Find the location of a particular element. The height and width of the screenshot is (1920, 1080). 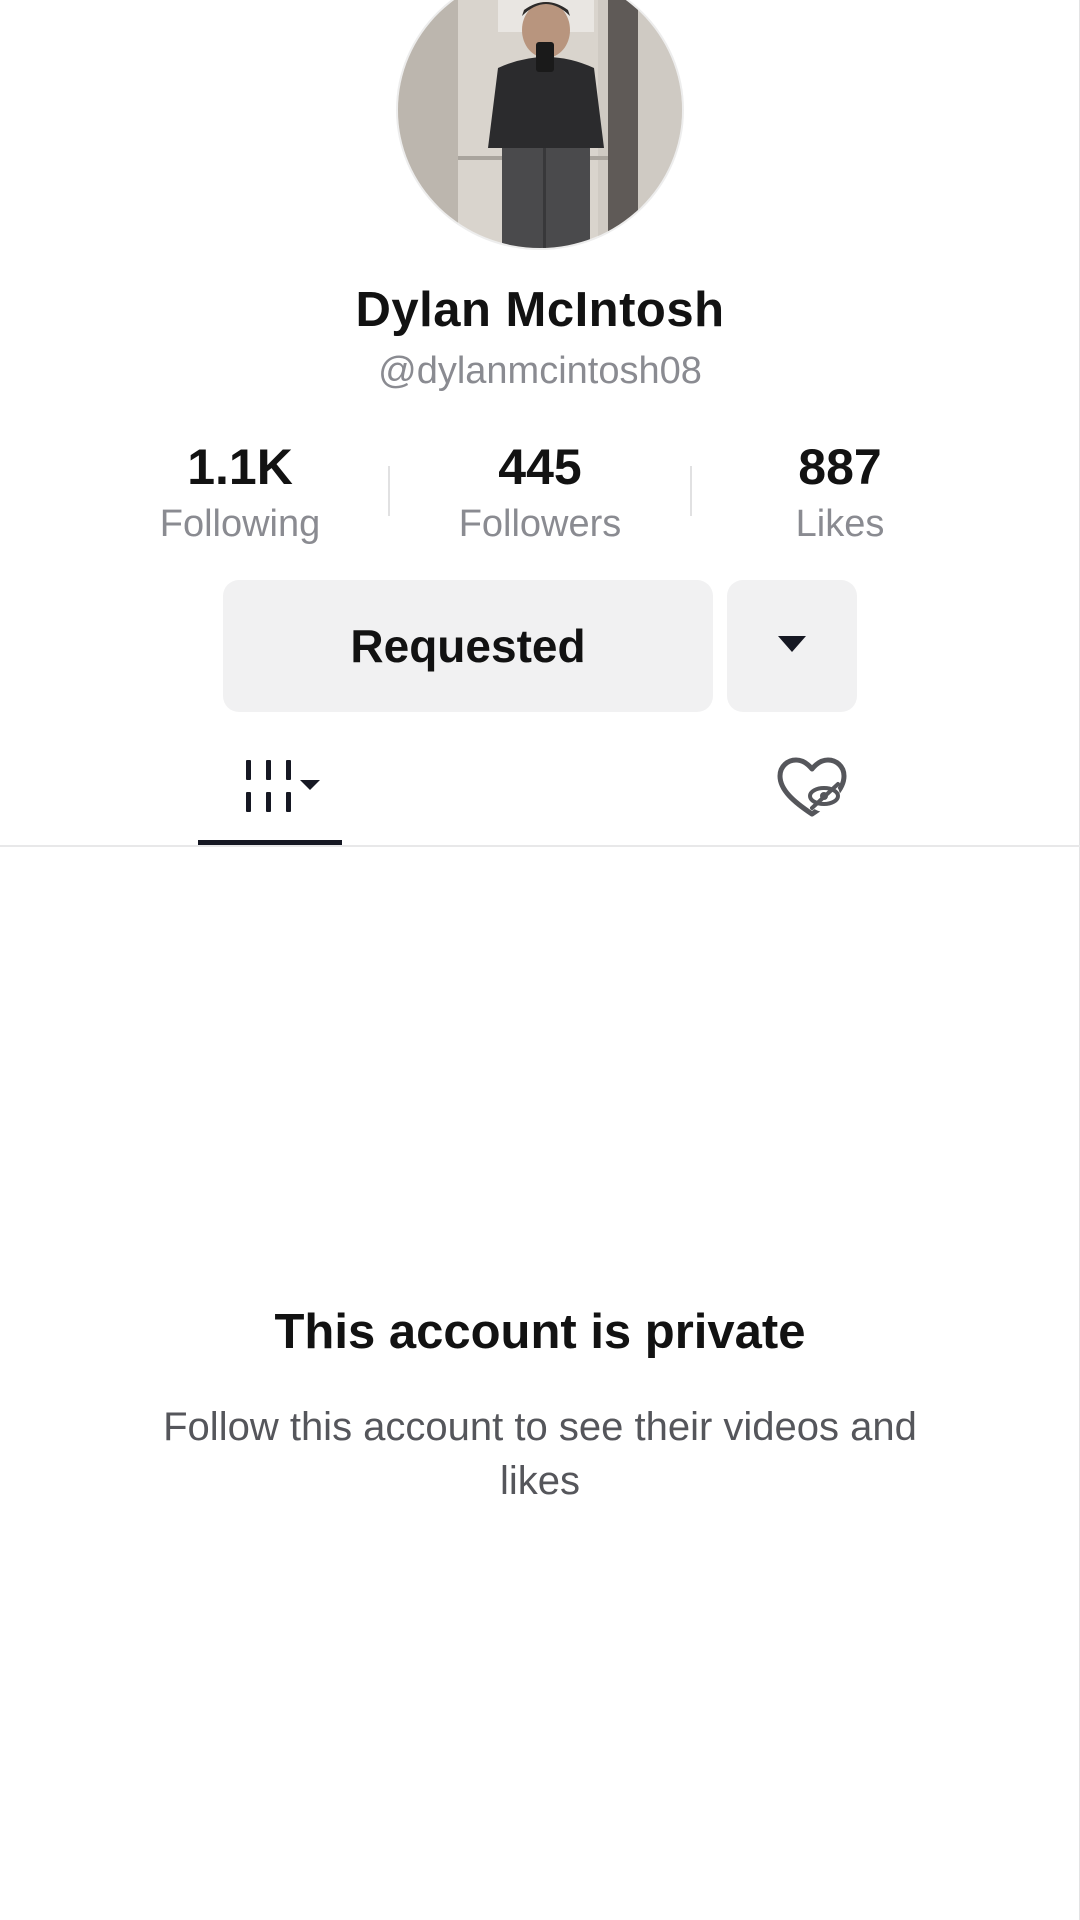

display-name: Dylan McIntosh is located at coordinates (540, 310).